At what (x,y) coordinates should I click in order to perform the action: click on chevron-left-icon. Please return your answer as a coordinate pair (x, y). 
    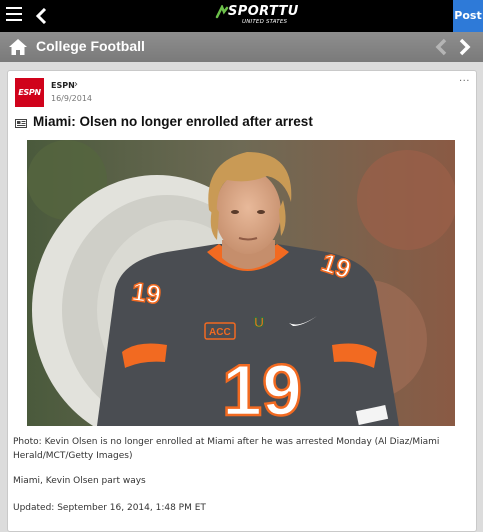
    Looking at the image, I should click on (441, 47).